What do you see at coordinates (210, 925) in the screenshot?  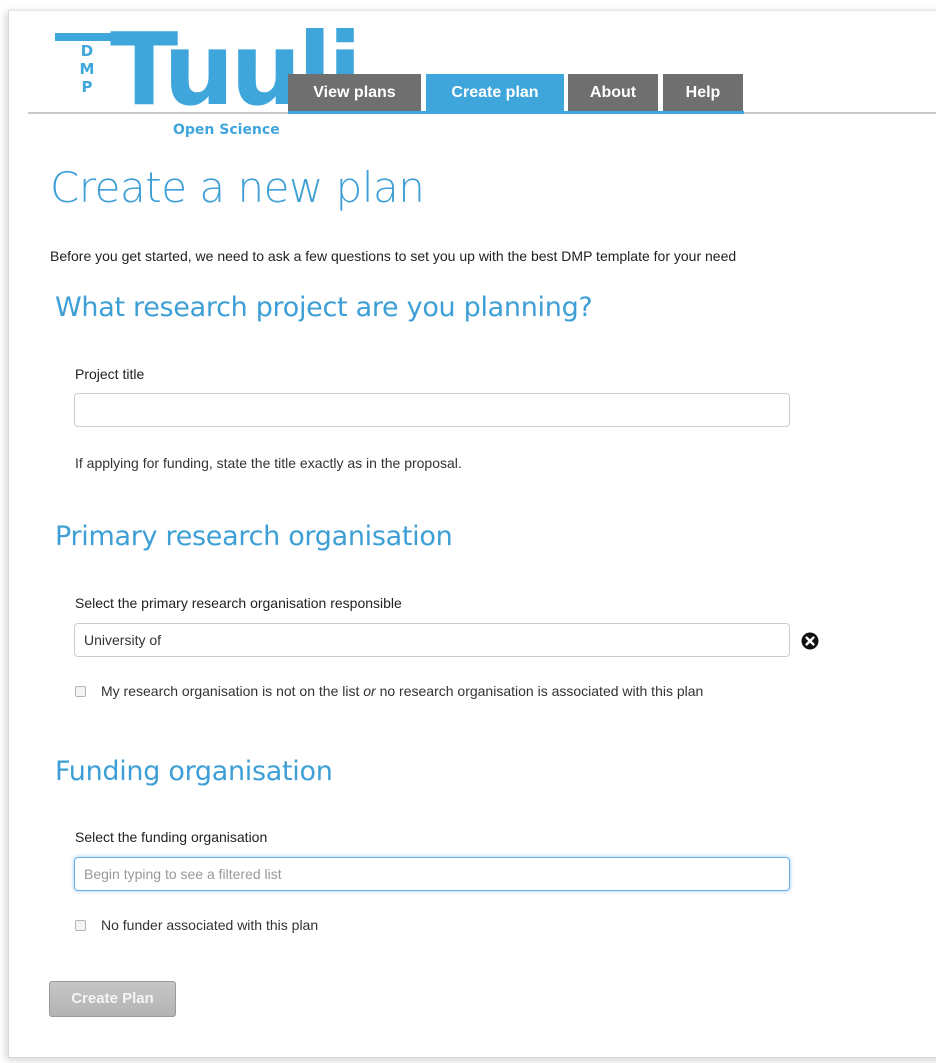 I see `no-funder-label: No funder associated with this plan` at bounding box center [210, 925].